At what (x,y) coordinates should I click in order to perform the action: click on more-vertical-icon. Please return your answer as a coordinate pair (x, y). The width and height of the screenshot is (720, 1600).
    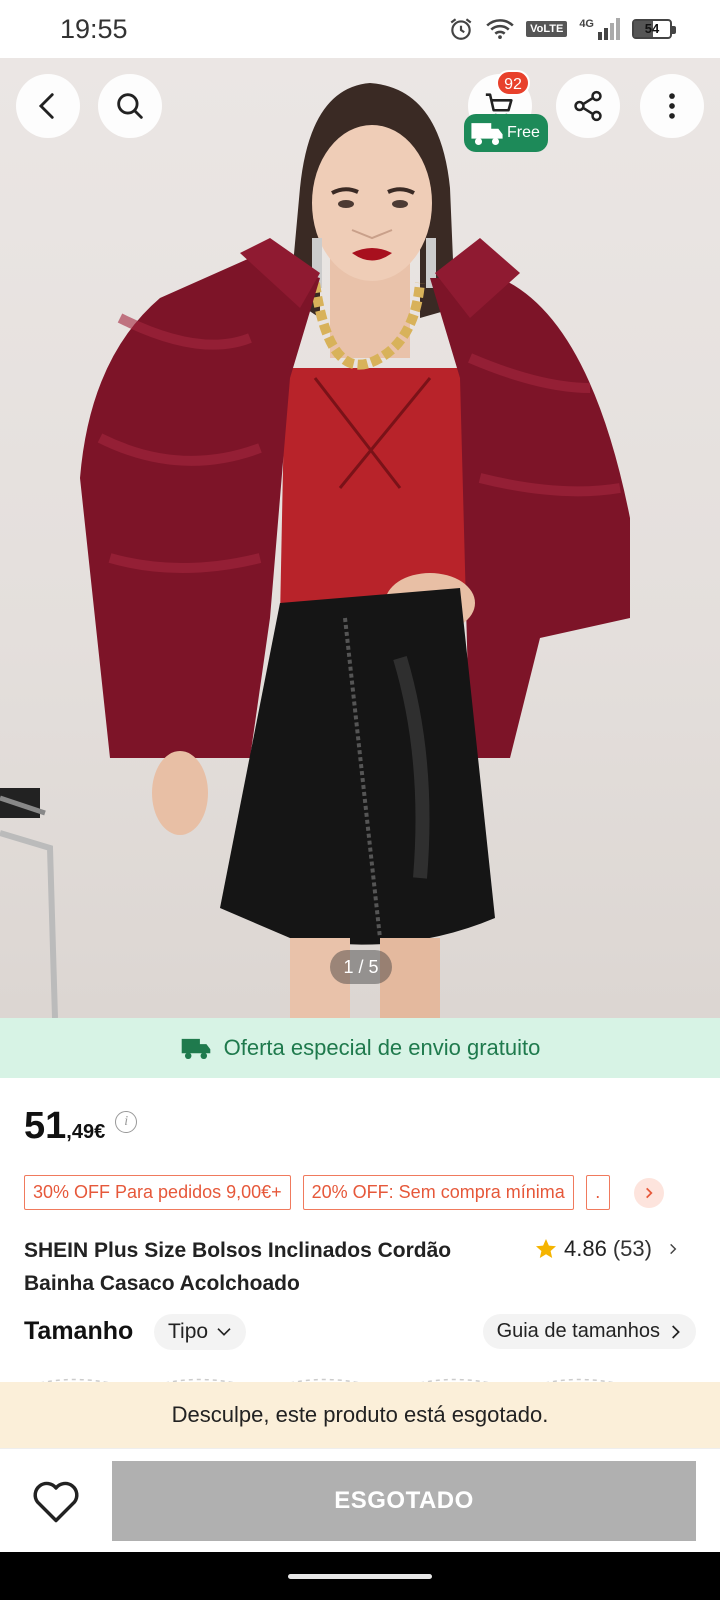
    Looking at the image, I should click on (672, 106).